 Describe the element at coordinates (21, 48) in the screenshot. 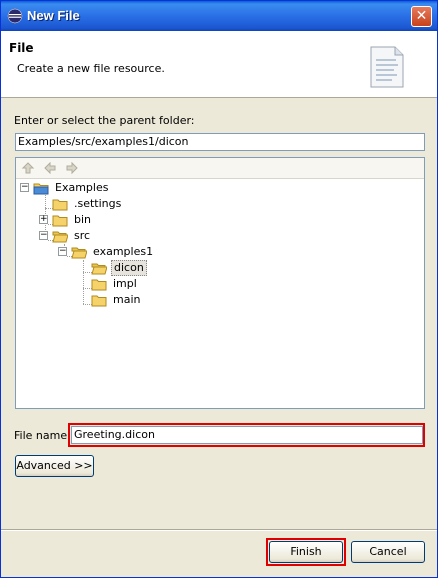

I see `page-title: File` at that location.